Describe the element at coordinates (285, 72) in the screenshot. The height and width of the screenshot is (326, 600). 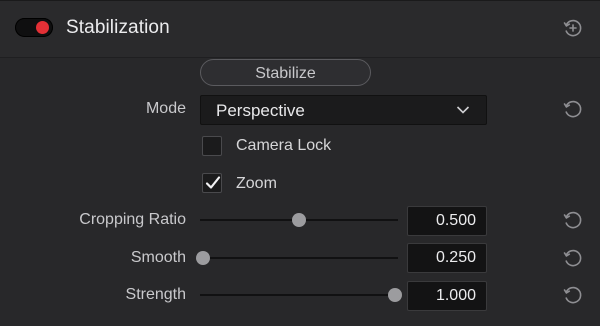
I see `stabilize-button: Stabilize` at that location.